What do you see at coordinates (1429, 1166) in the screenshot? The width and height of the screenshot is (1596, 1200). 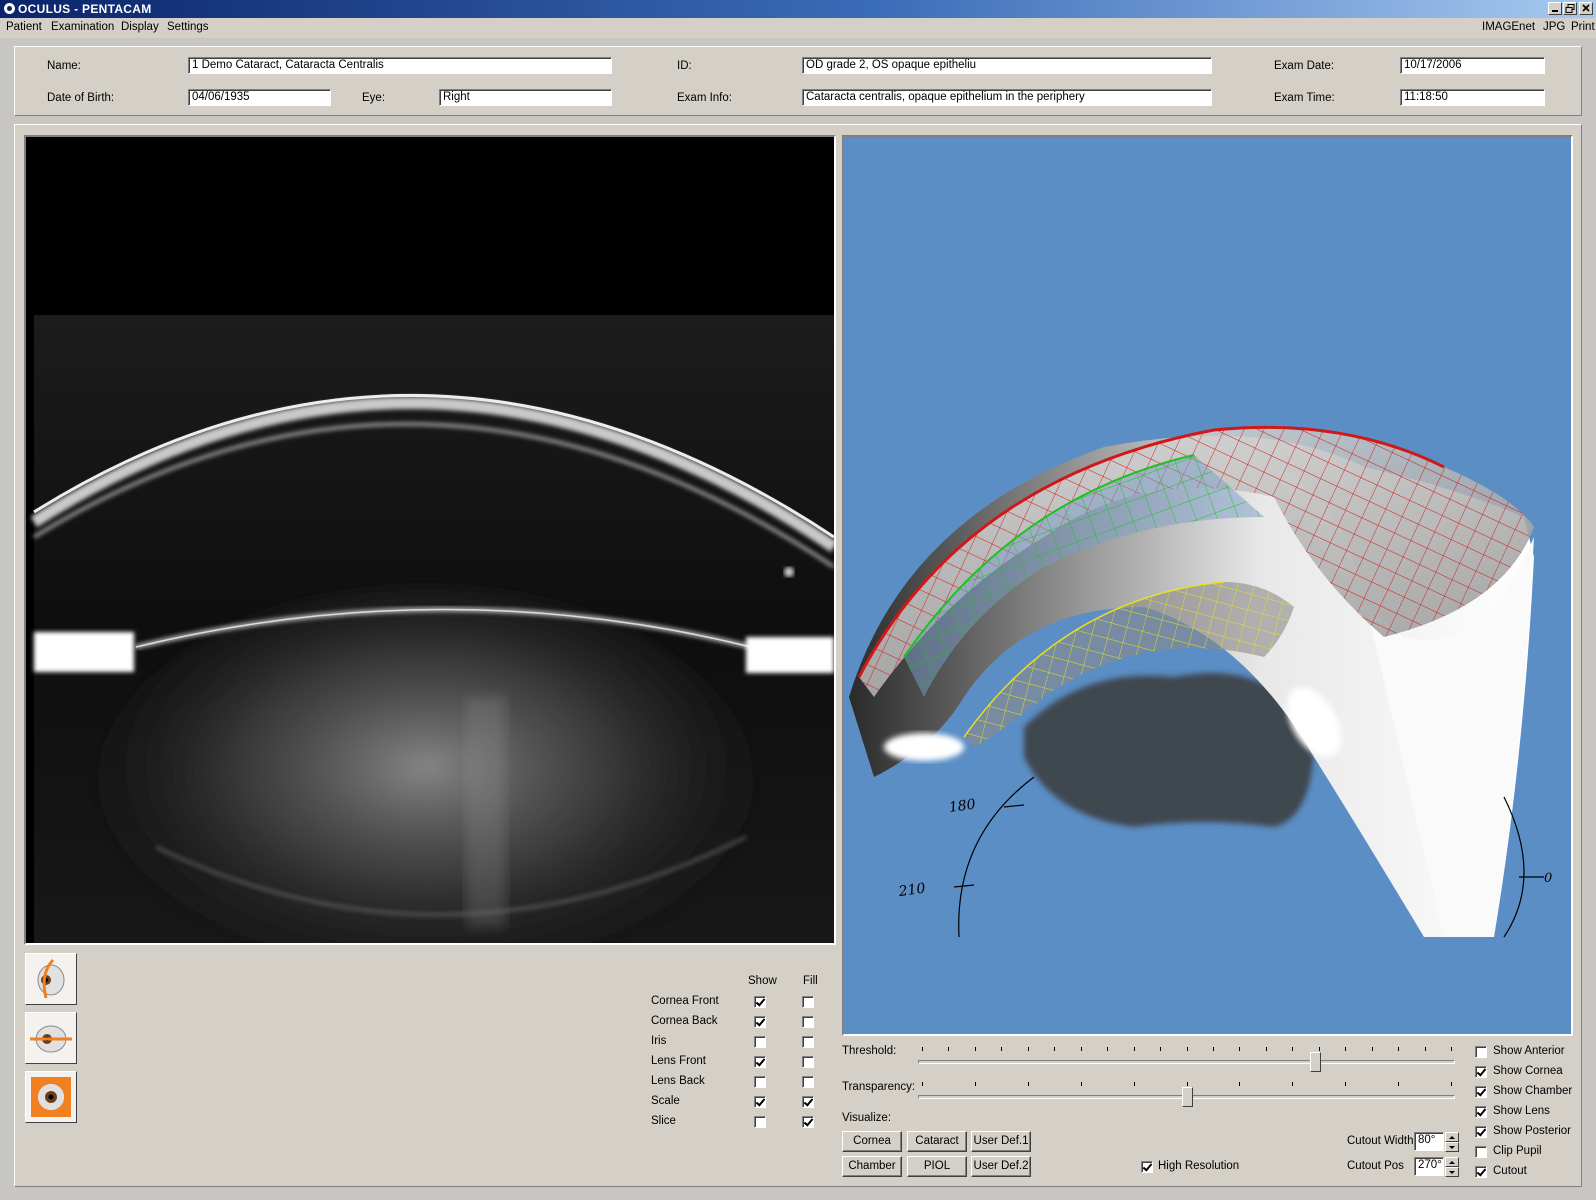 I see `cutout-pos-input: 270°` at bounding box center [1429, 1166].